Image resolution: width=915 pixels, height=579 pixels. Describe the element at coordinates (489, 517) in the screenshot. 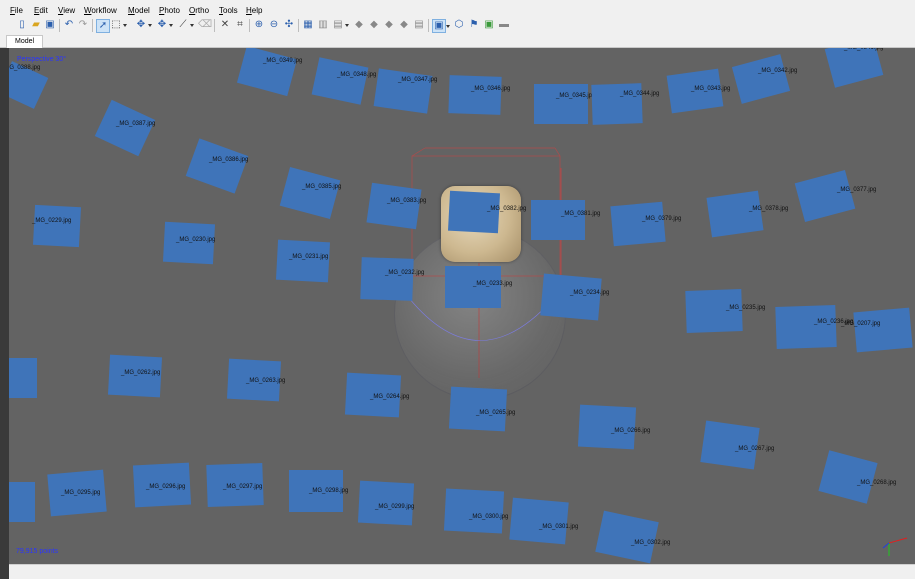

I see `camera-label: _MG_0300.jpg` at that location.